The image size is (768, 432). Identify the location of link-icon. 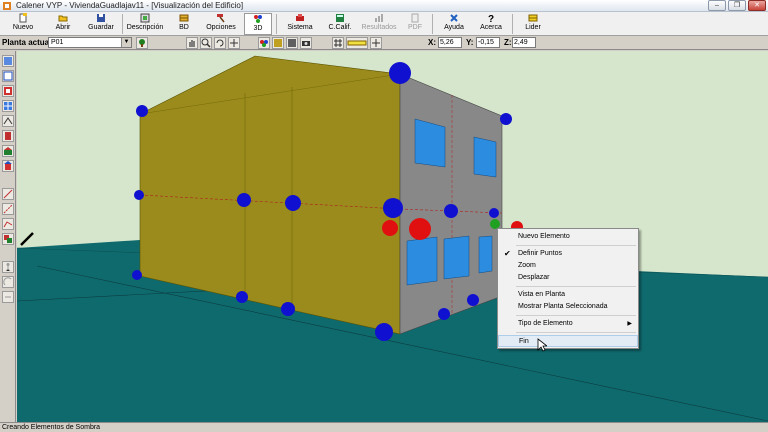
(8, 297).